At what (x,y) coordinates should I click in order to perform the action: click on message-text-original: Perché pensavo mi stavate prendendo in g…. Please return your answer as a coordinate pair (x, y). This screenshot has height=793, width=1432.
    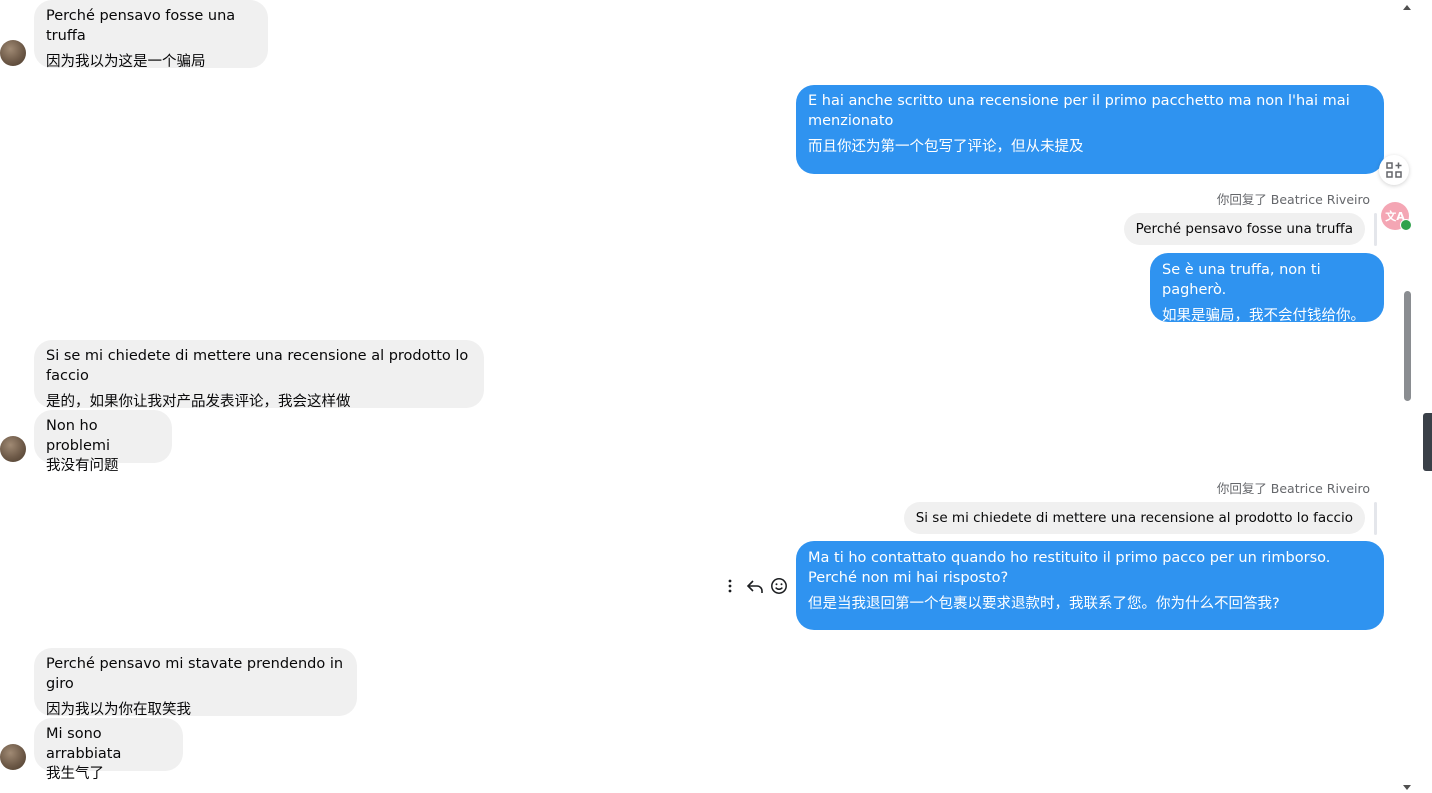
    Looking at the image, I should click on (195, 674).